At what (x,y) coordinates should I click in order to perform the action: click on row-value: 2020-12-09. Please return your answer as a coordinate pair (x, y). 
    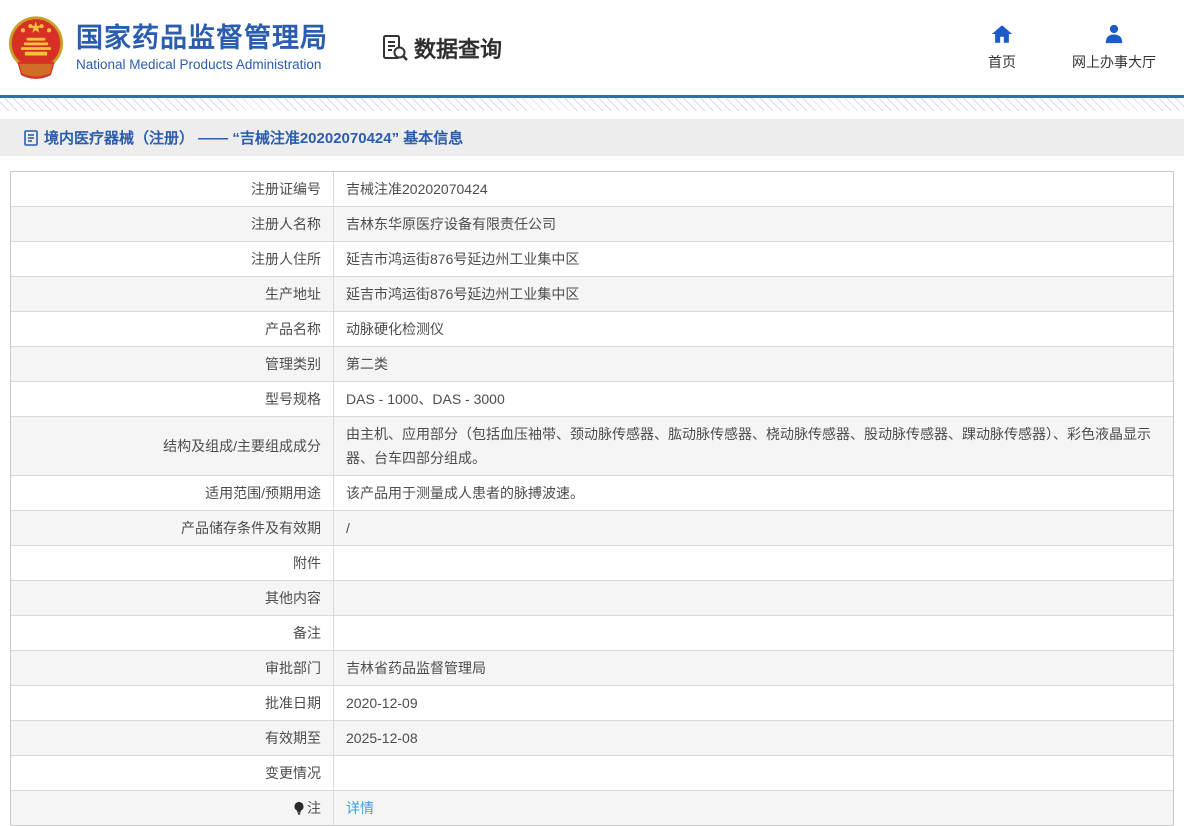
    Looking at the image, I should click on (382, 703).